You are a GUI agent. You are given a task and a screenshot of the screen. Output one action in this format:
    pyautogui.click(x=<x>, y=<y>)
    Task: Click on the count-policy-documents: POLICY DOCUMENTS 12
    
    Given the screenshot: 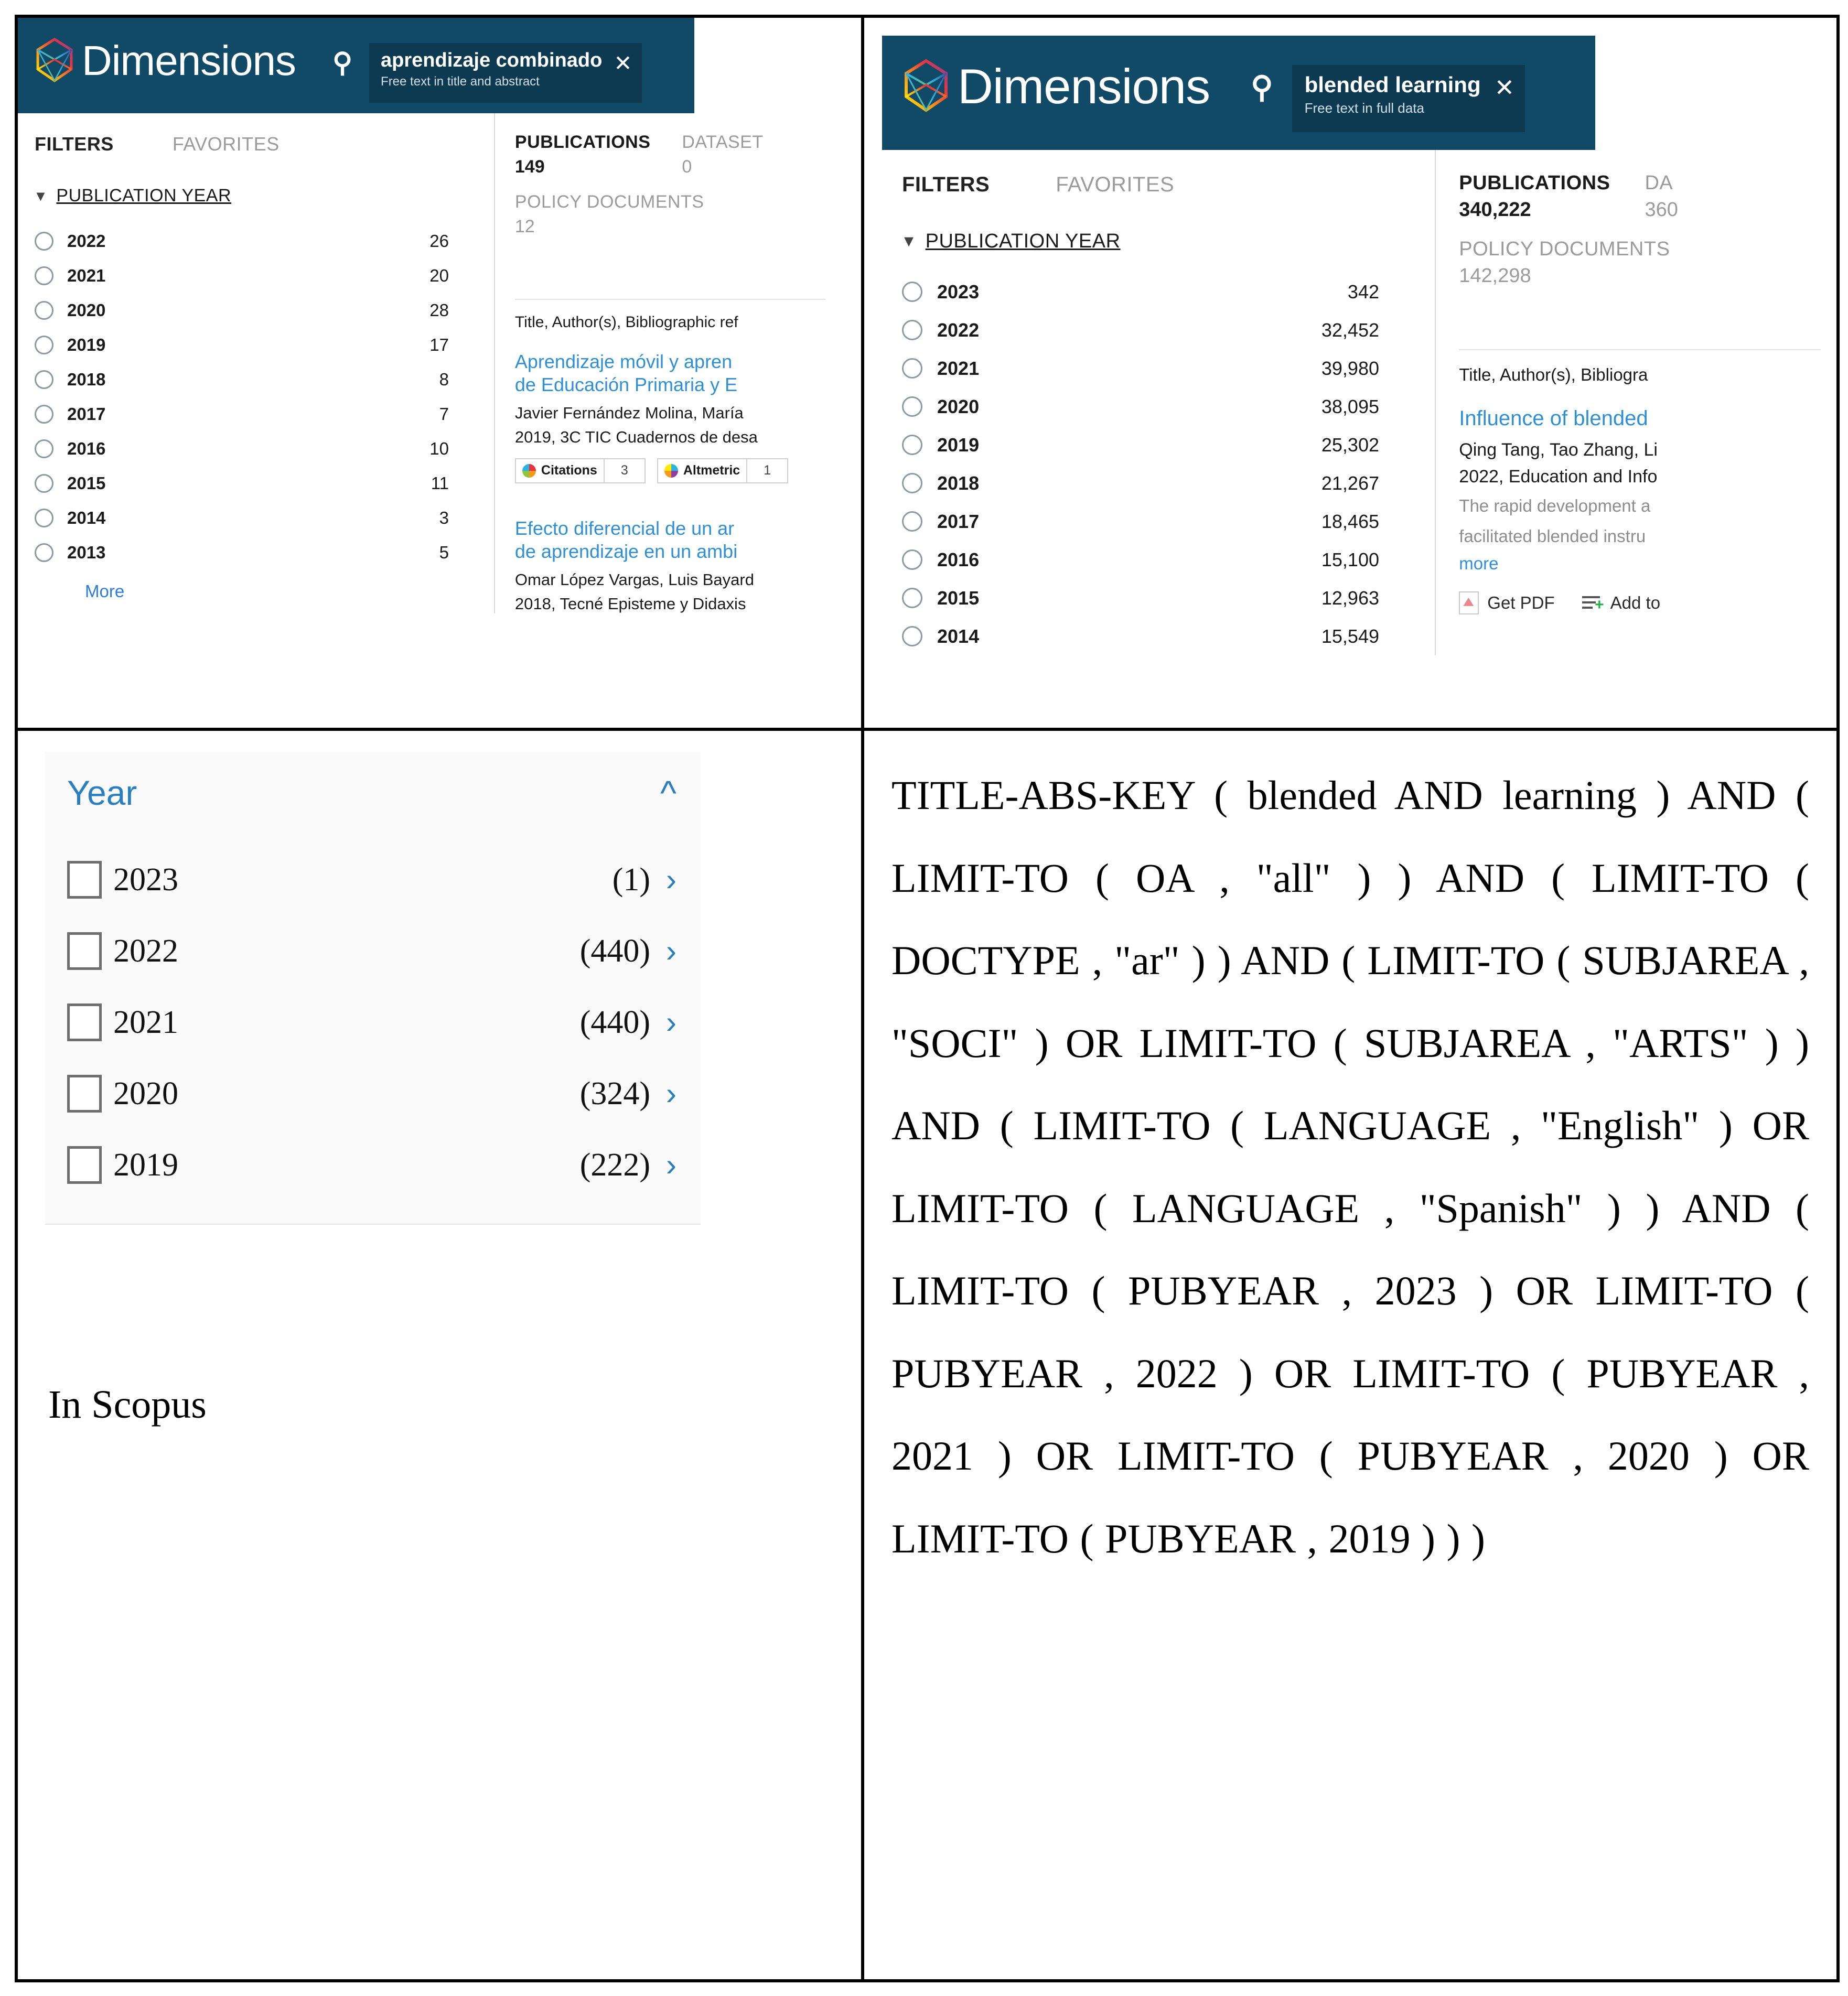 What is the action you would take?
    pyautogui.click(x=670, y=207)
    